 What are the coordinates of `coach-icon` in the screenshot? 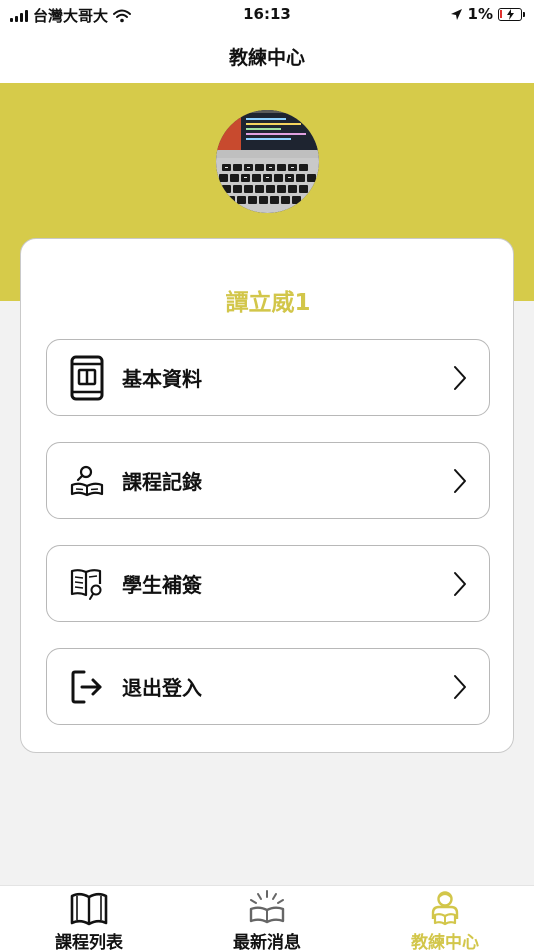 It's located at (445, 908).